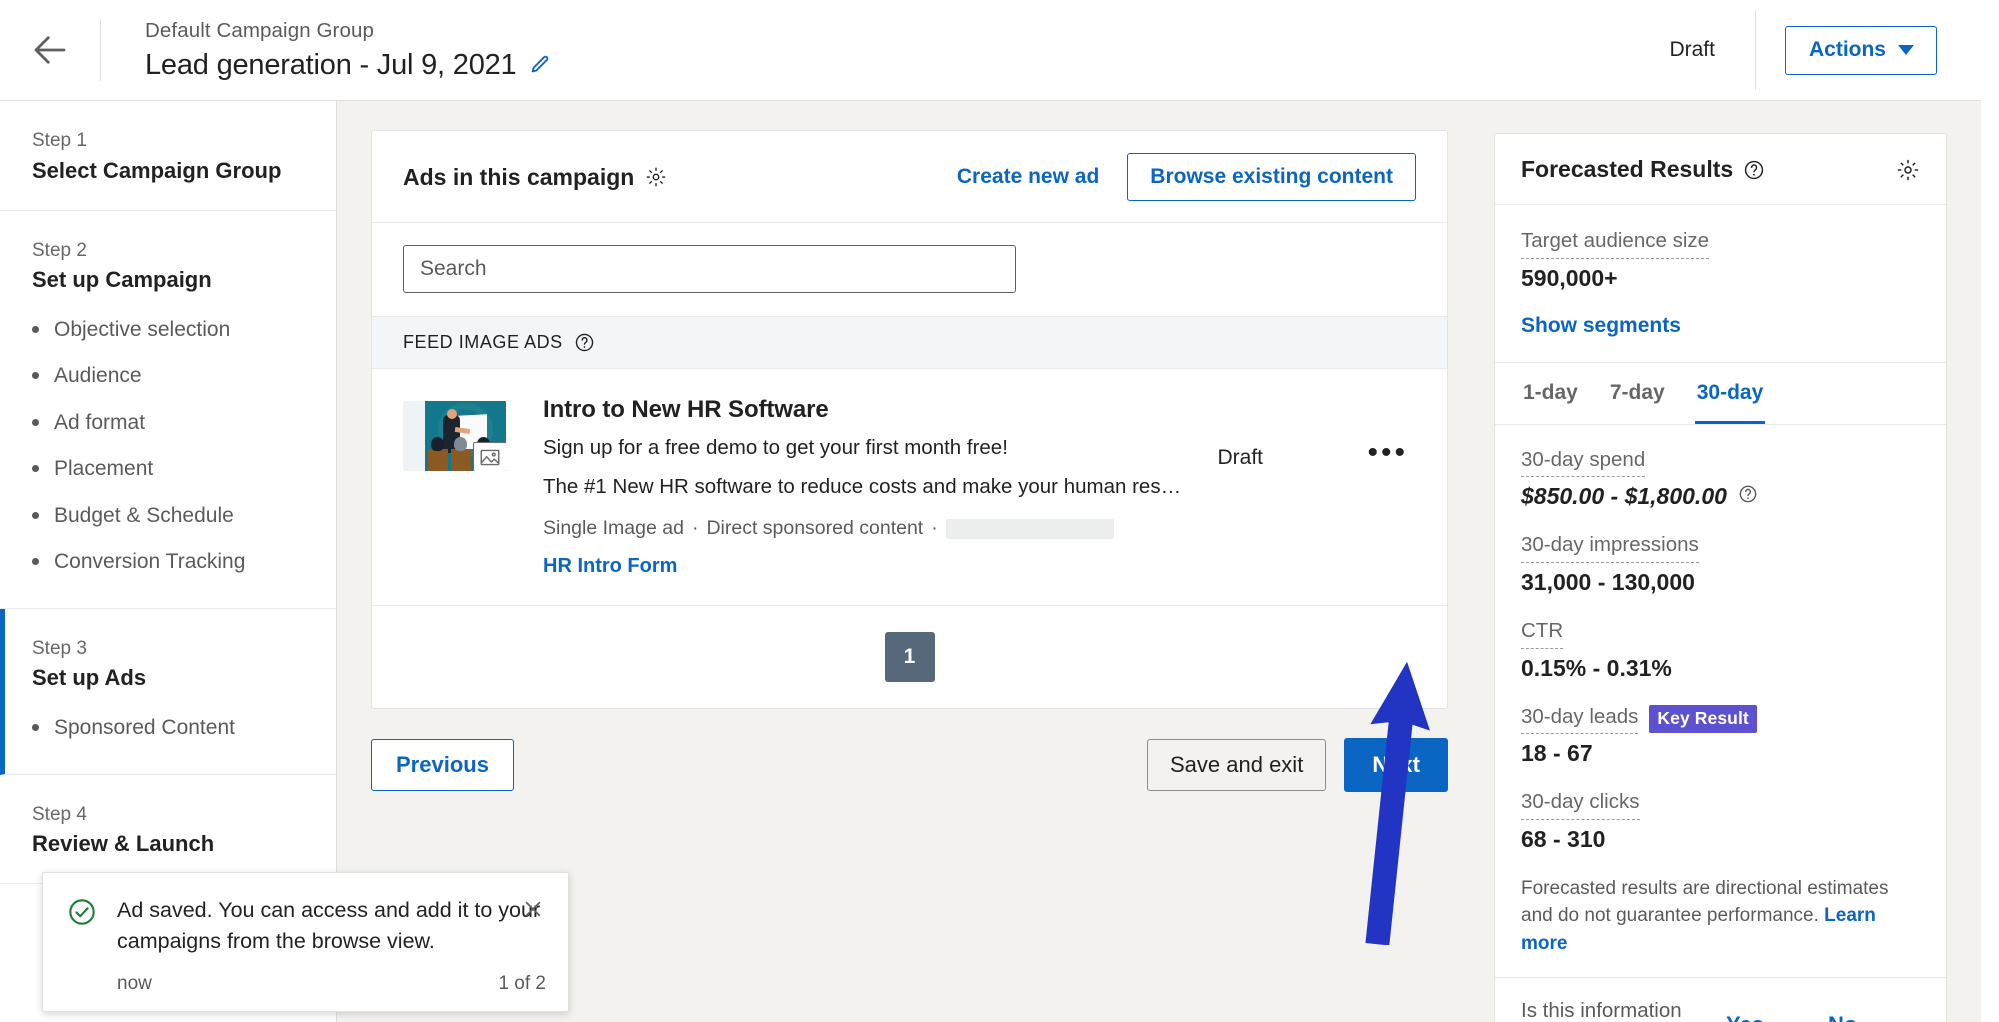 The image size is (1999, 1022). What do you see at coordinates (144, 515) in the screenshot?
I see `sidebar-item-label: Budget & Schedule` at bounding box center [144, 515].